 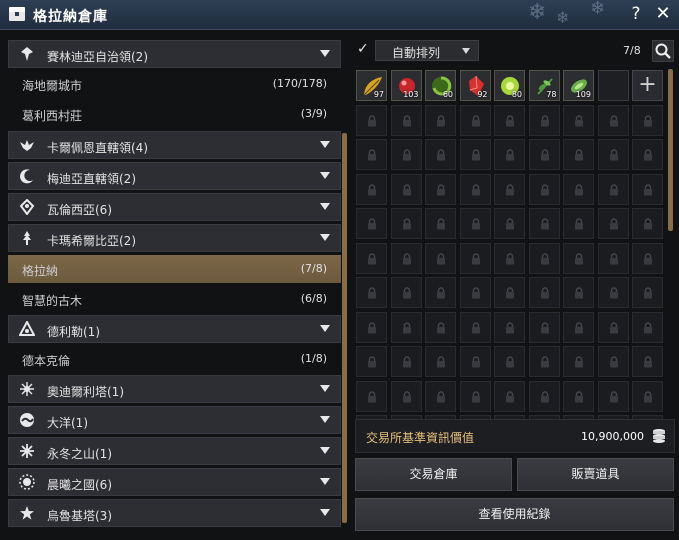 What do you see at coordinates (174, 359) in the screenshot?
I see `town-item: 德本克倫 (1/8)` at bounding box center [174, 359].